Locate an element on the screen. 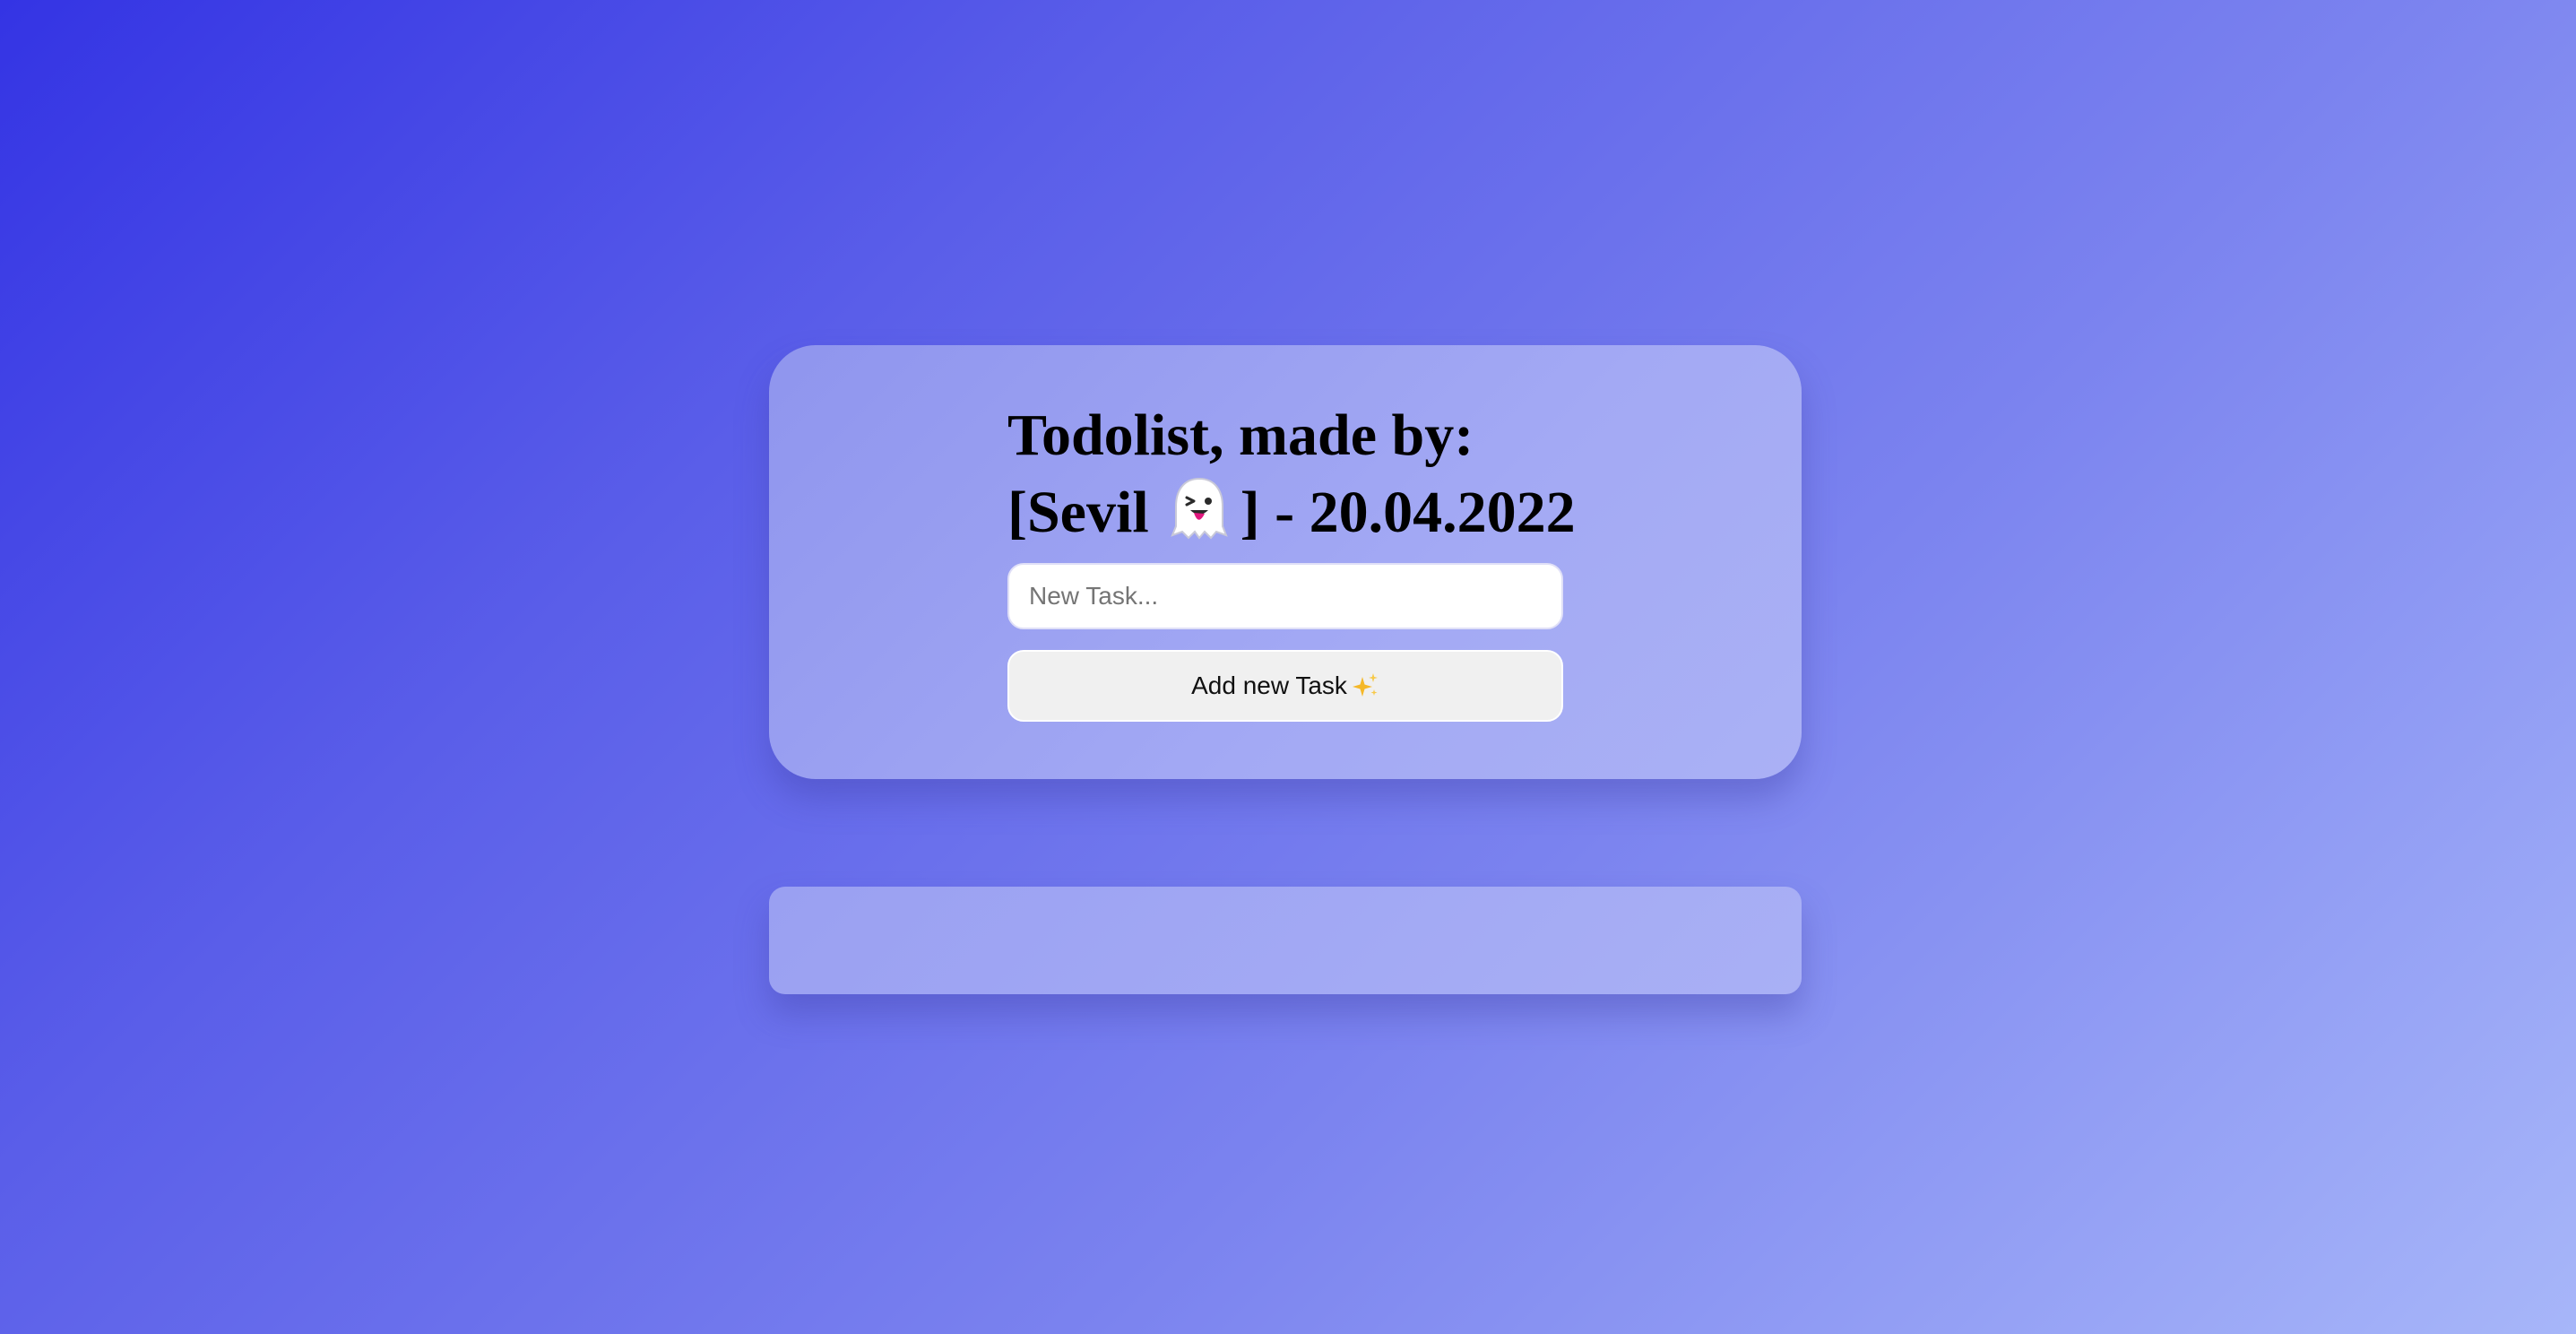 This screenshot has width=2576, height=1334. title-suffix: ] - 20.04.2022 is located at coordinates (1408, 513).